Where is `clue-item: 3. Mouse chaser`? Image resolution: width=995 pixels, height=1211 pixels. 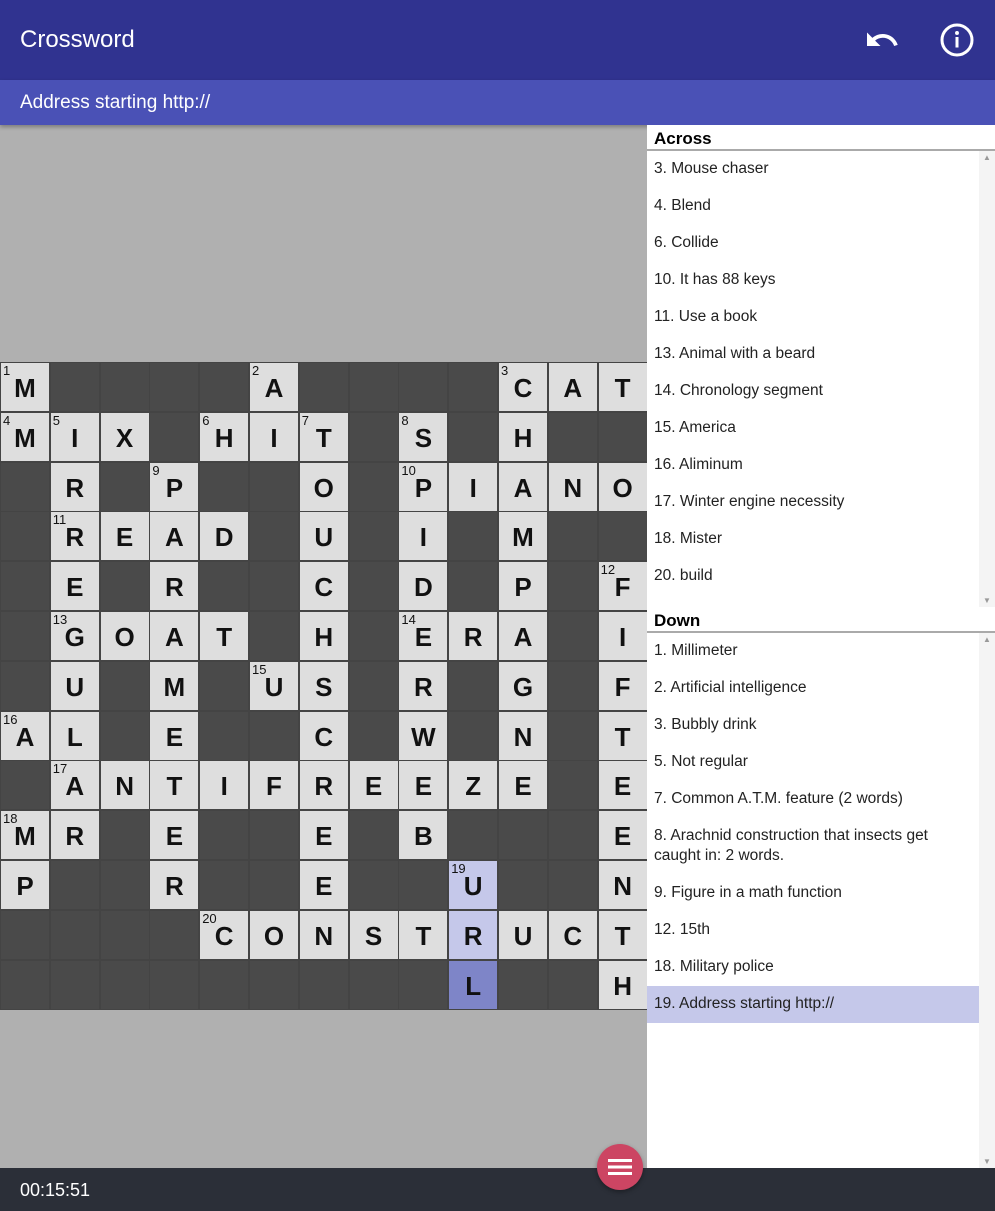
clue-item: 3. Mouse chaser is located at coordinates (813, 169).